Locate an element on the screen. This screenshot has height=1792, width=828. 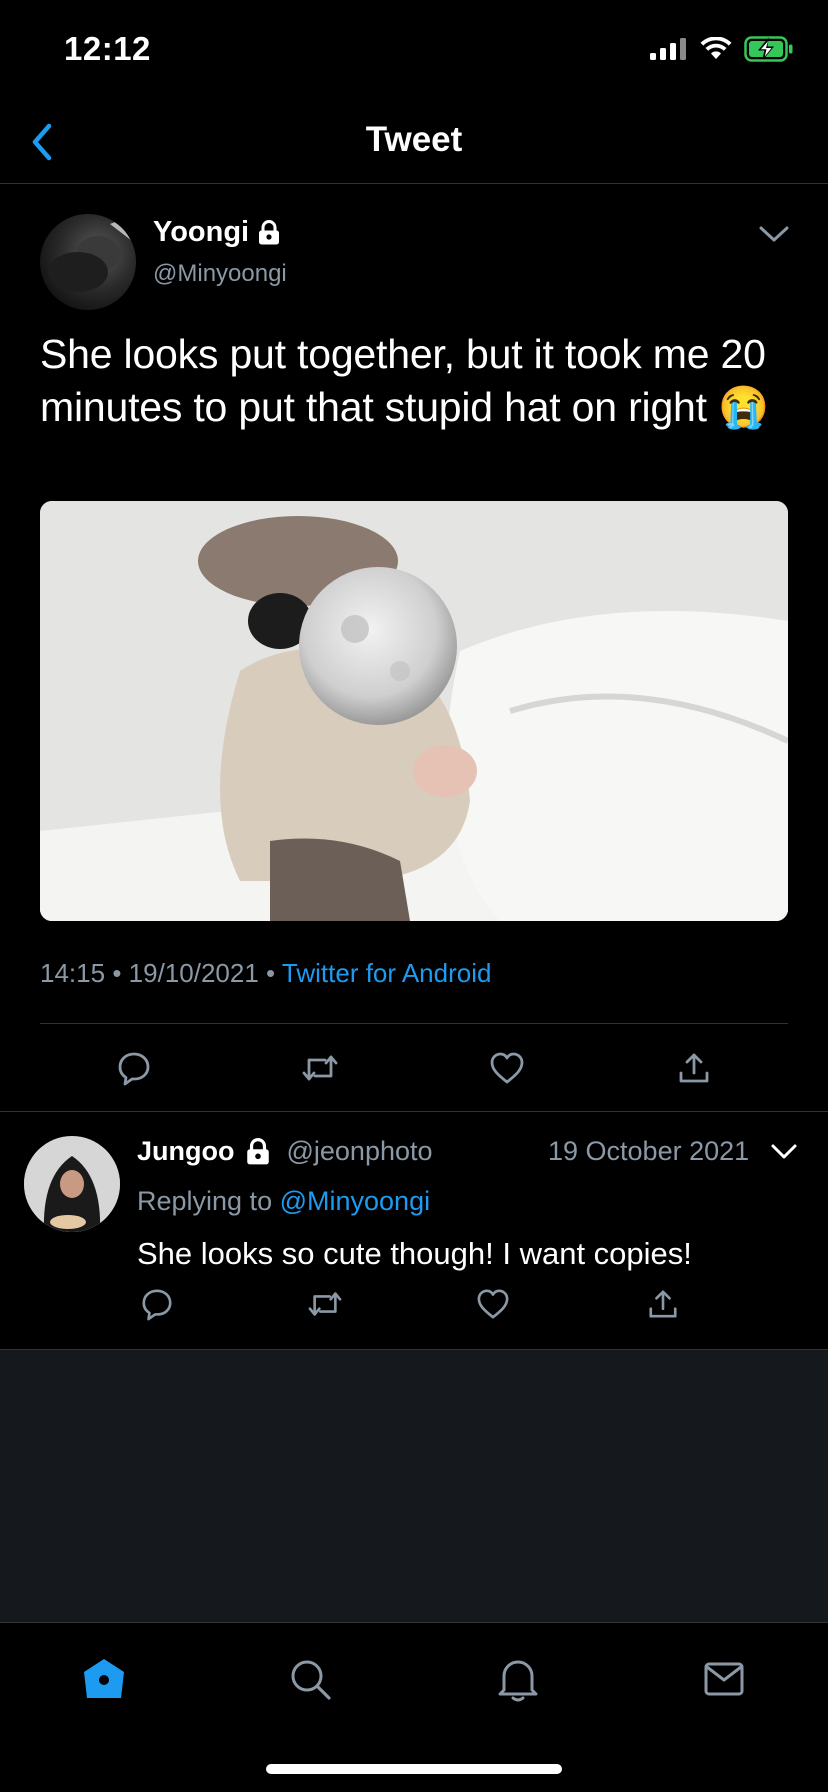
search-icon is located at coordinates (311, 1680).